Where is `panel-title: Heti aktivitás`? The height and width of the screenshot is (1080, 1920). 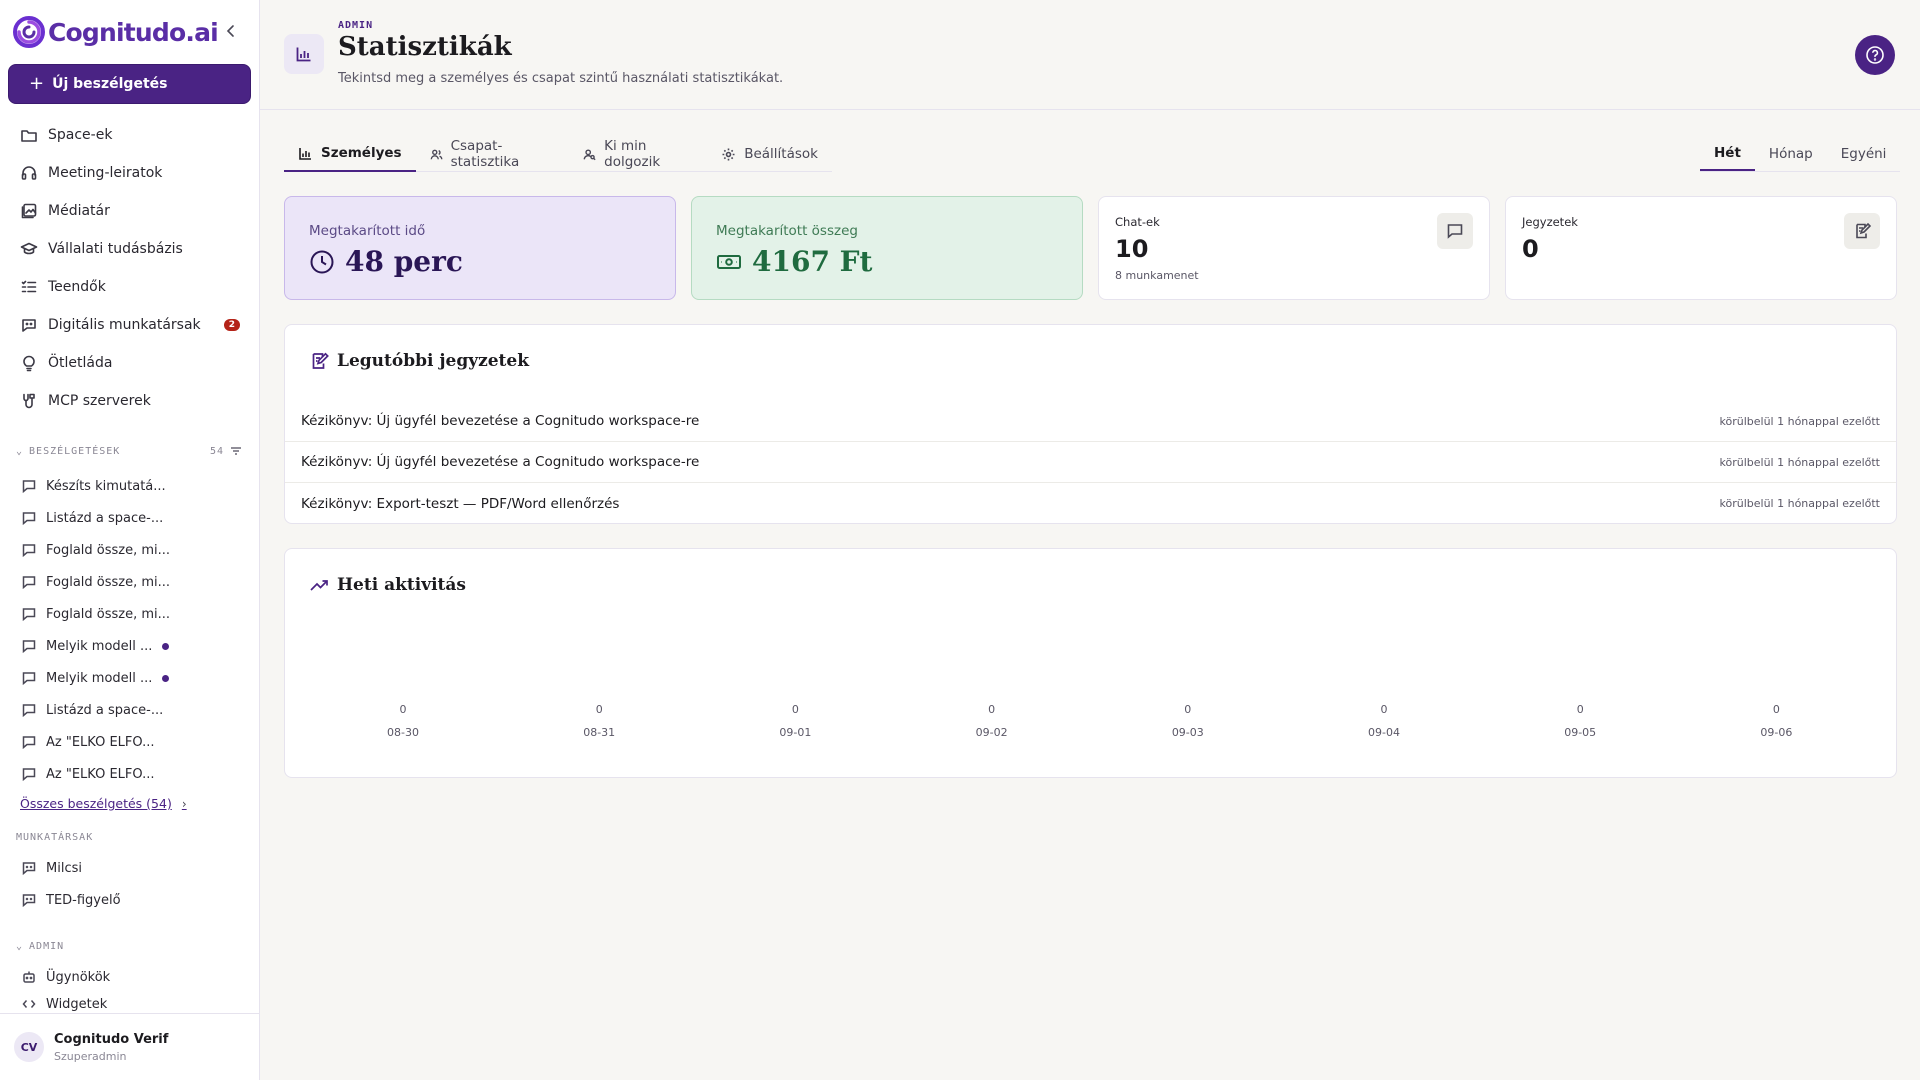
panel-title: Heti aktivitás is located at coordinates (387, 585).